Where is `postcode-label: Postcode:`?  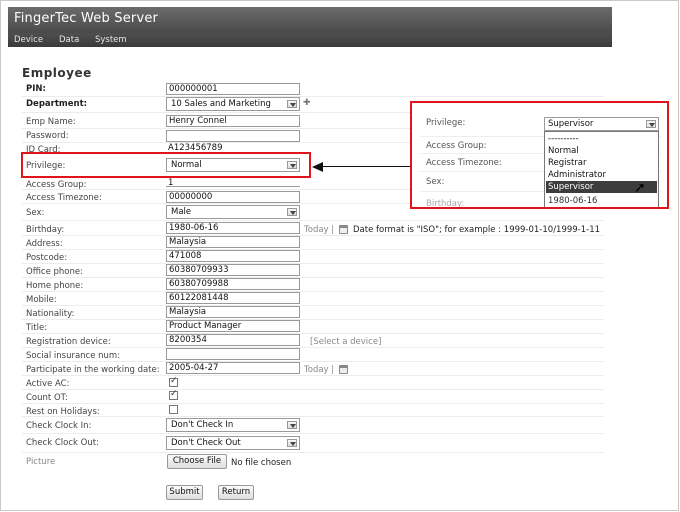 postcode-label: Postcode: is located at coordinates (47, 258).